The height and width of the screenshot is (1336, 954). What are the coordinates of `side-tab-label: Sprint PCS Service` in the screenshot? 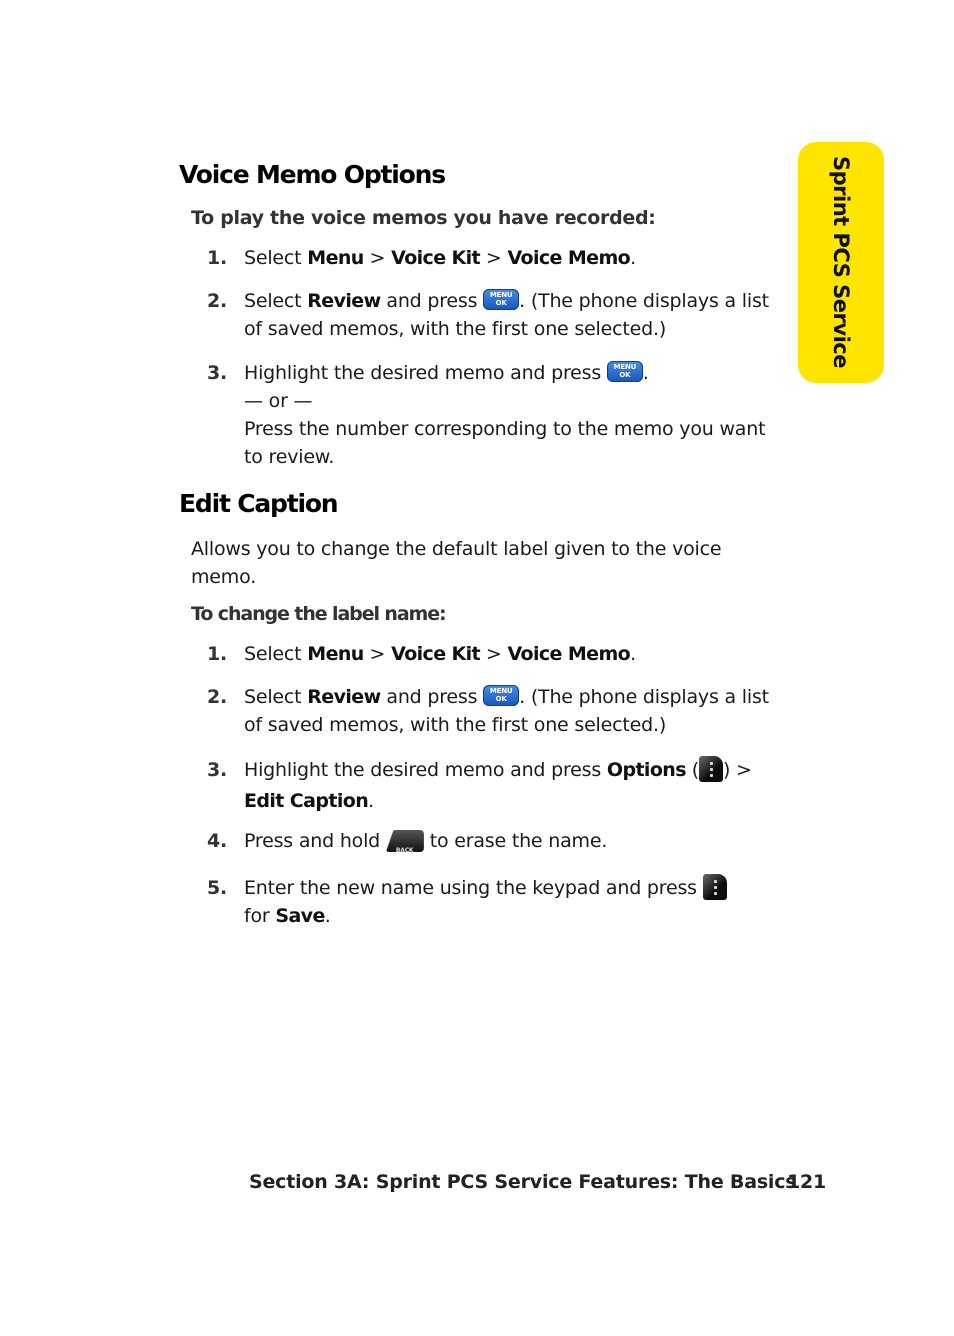 It's located at (841, 262).